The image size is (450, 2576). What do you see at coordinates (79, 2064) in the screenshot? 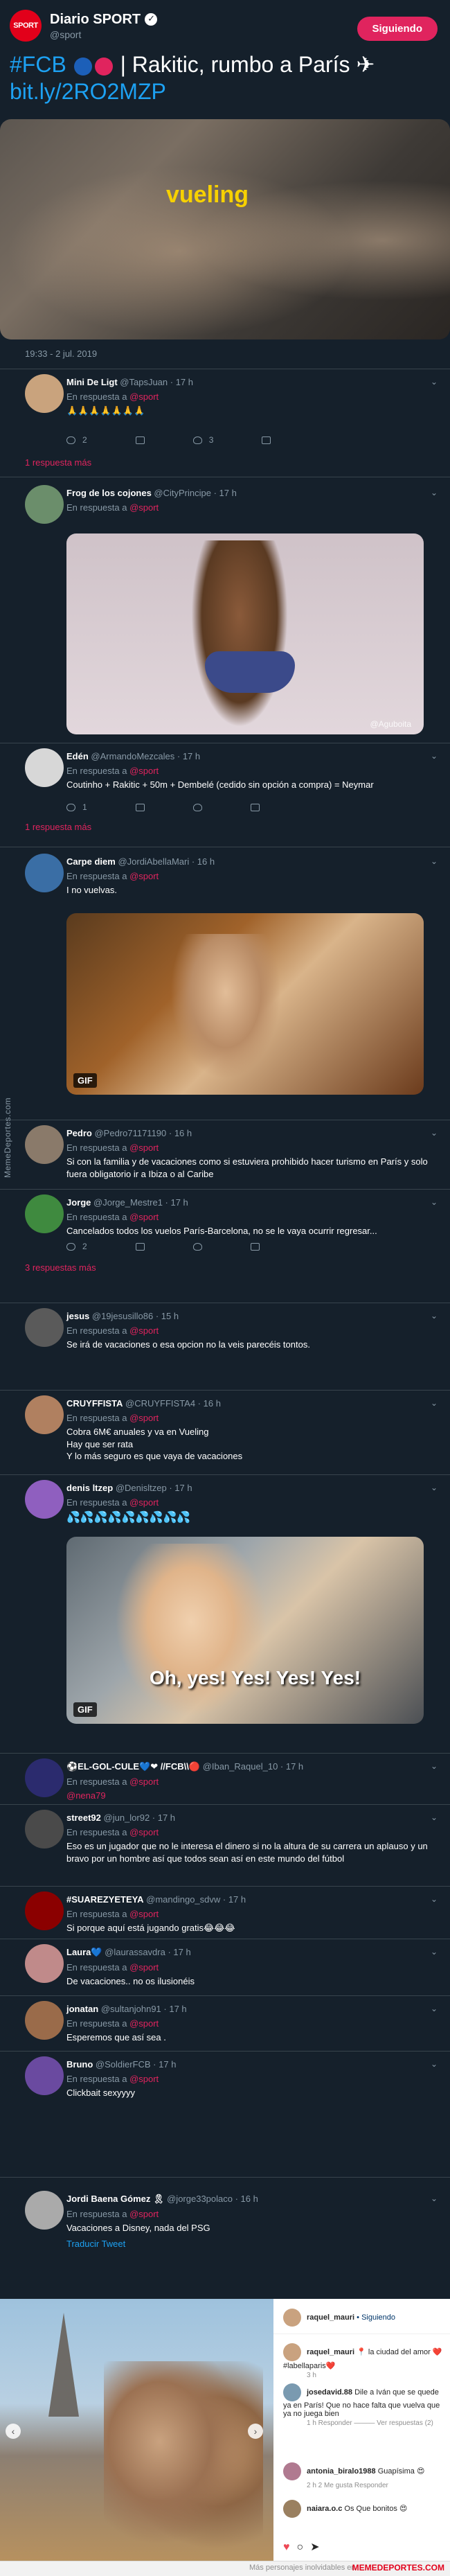
I see `reply-author: Bruno` at bounding box center [79, 2064].